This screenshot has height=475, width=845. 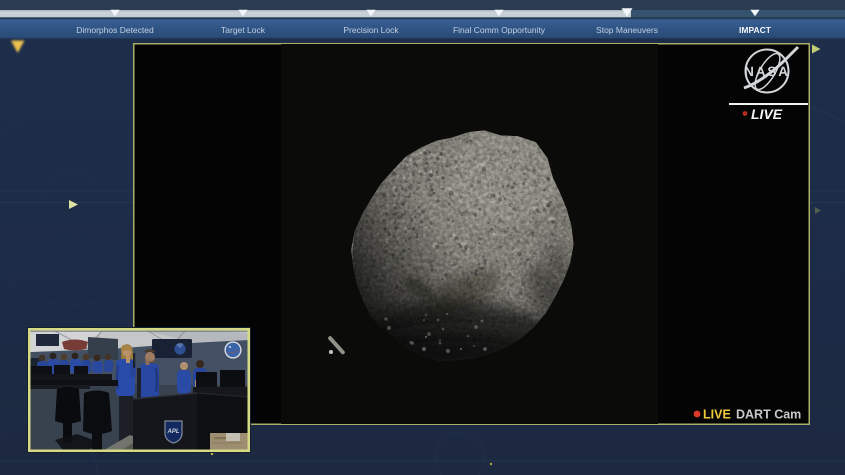 I want to click on svg-text: NASA, so click(x=767, y=71).